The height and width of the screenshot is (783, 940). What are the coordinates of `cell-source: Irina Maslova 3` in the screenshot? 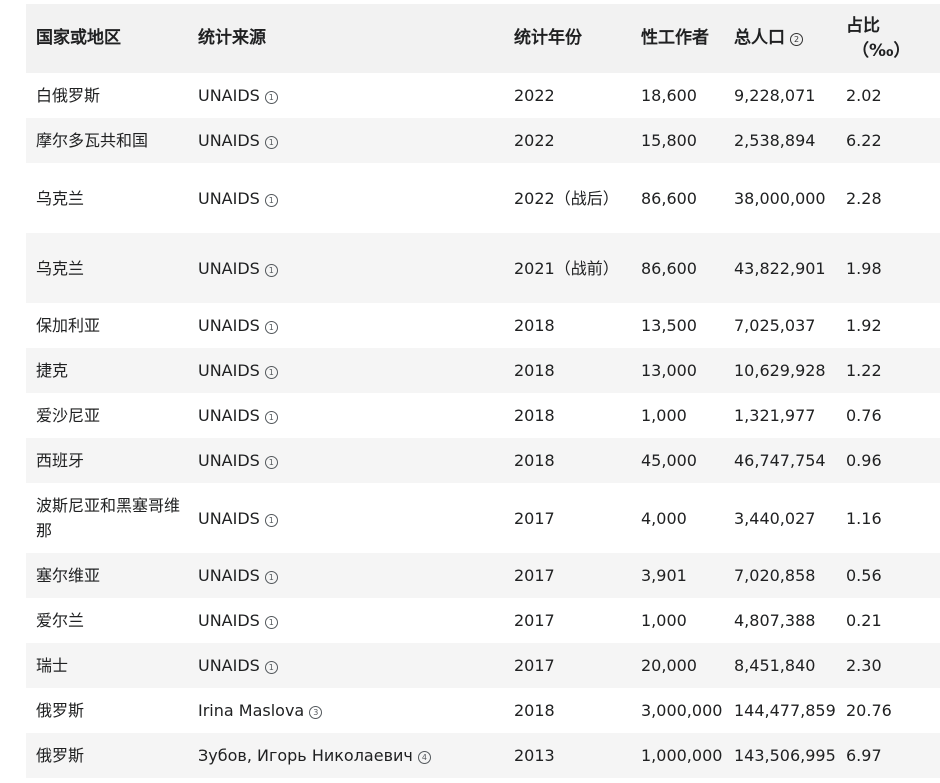 It's located at (346, 710).